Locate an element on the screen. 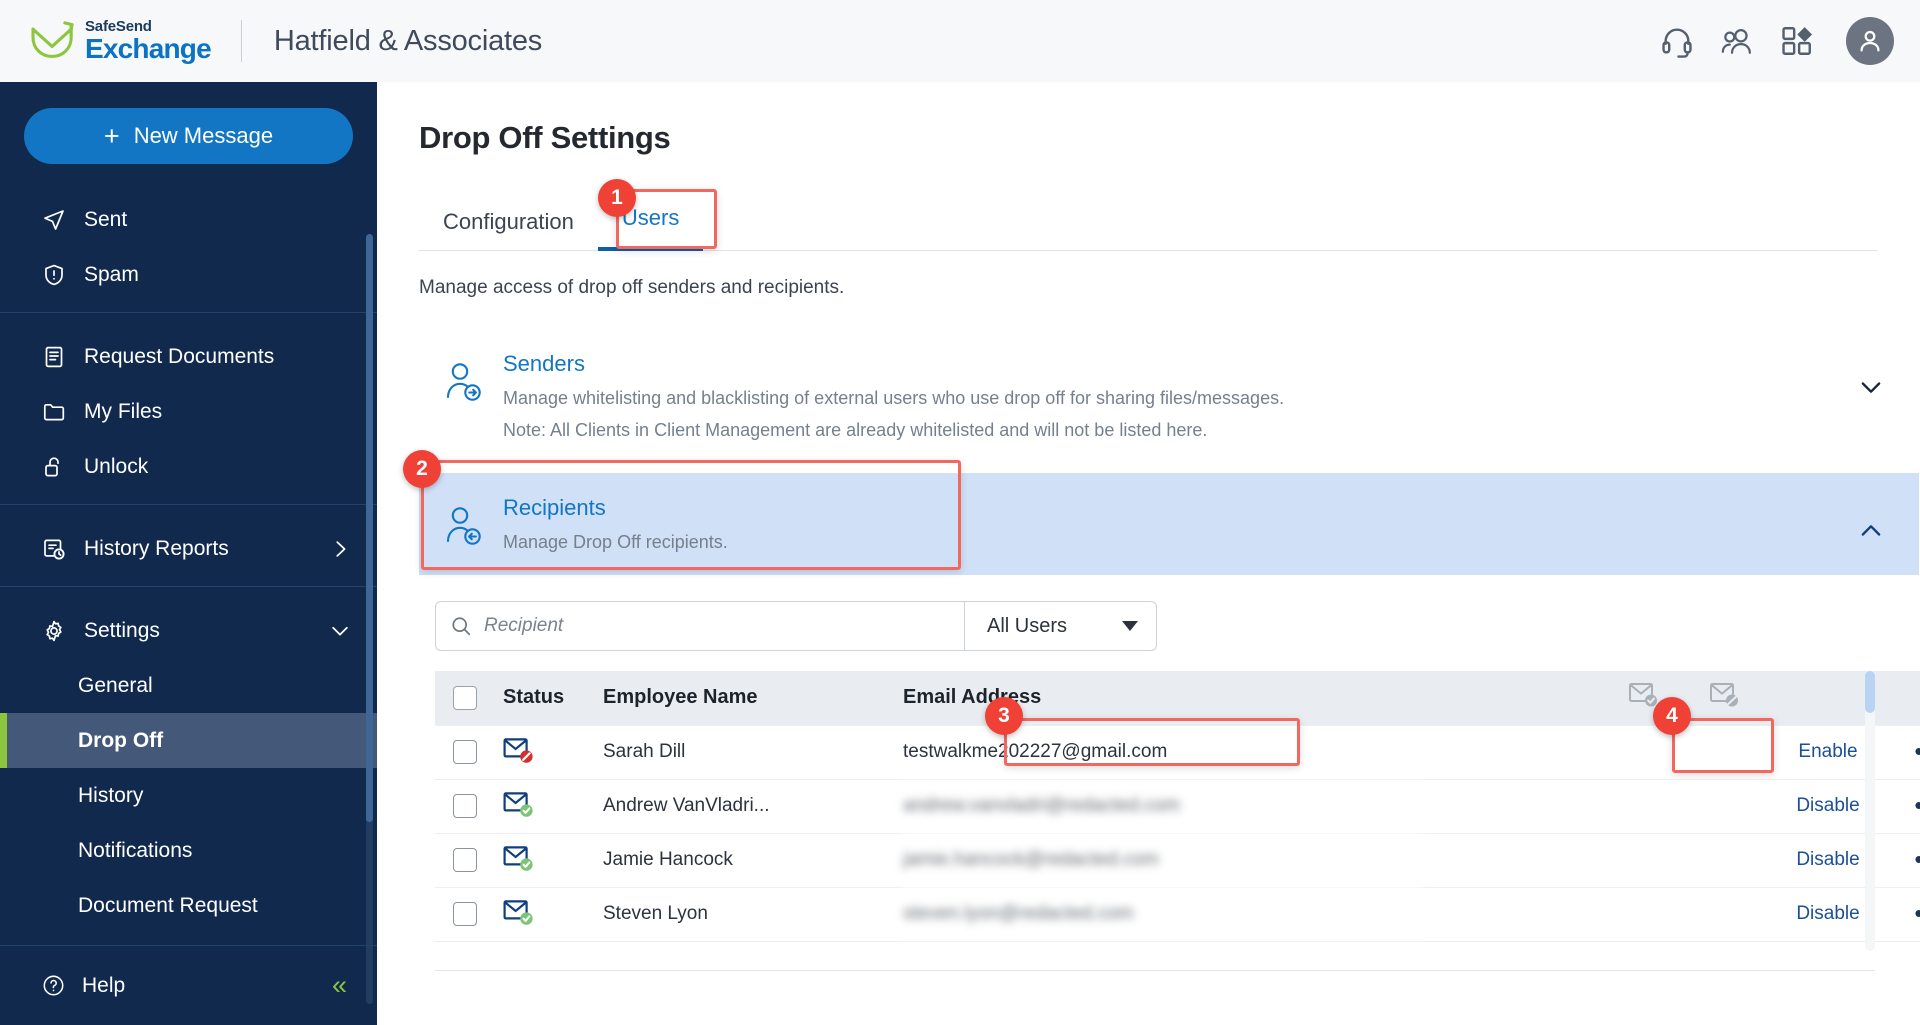 The image size is (1920, 1025). sidebar-item-unlock: Unlock is located at coordinates (188, 466).